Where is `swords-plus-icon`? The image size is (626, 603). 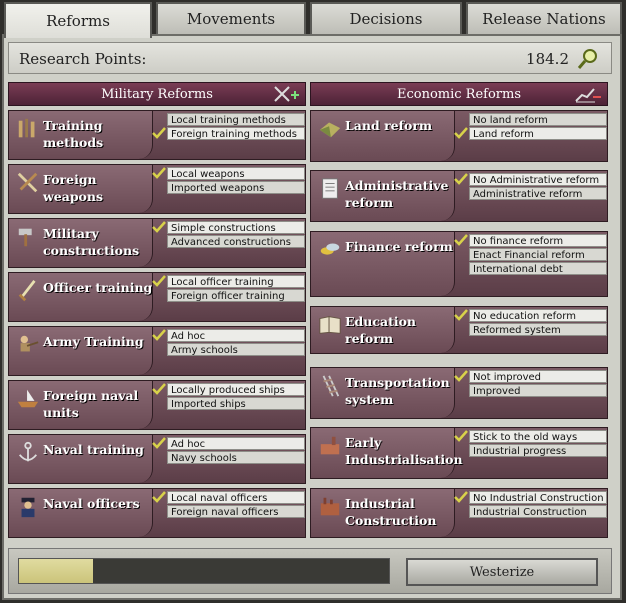 swords-plus-icon is located at coordinates (286, 94).